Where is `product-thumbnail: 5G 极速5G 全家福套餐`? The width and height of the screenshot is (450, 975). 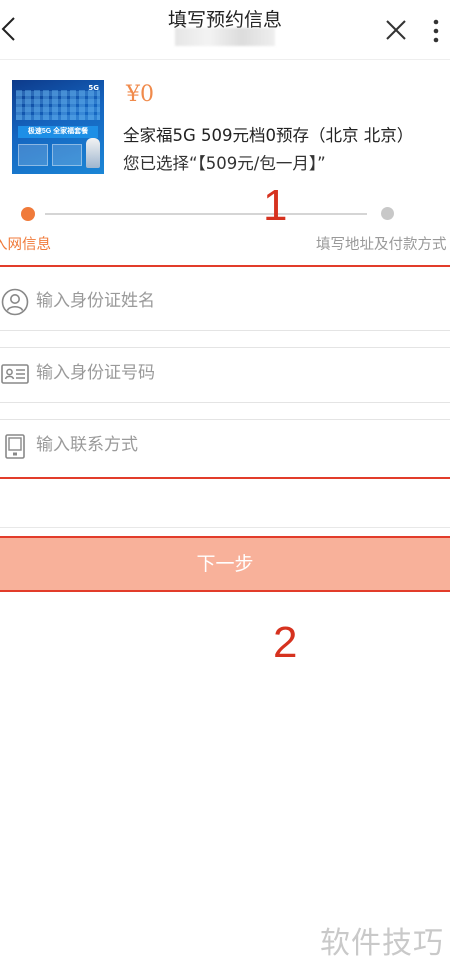 product-thumbnail: 5G 极速5G 全家福套餐 is located at coordinates (58, 127).